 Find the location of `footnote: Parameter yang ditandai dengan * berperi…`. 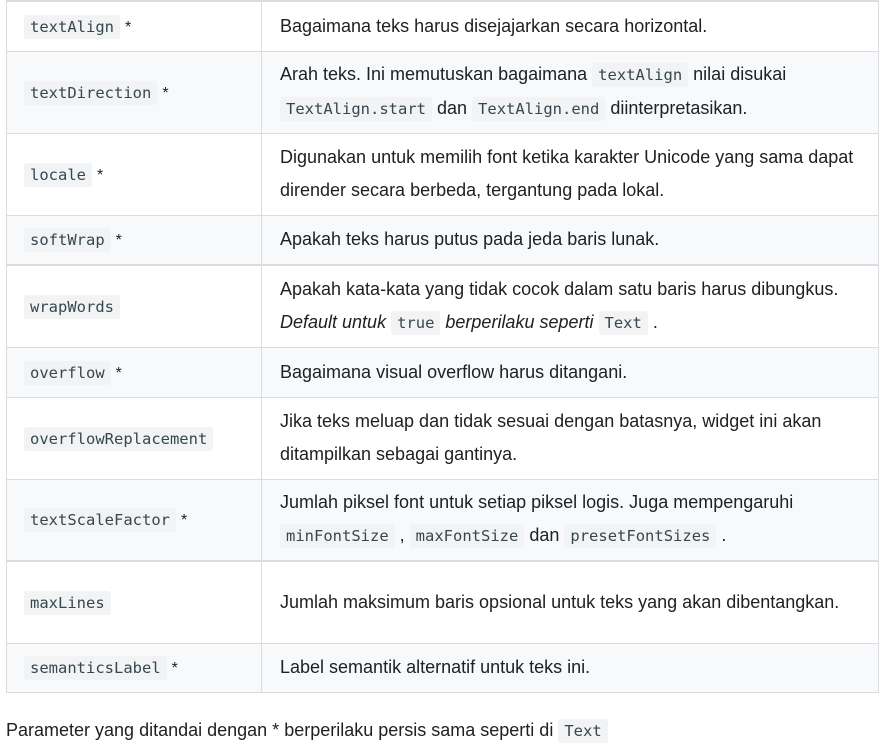

footnote: Parameter yang ditandai dengan * berperi… is located at coordinates (307, 730).